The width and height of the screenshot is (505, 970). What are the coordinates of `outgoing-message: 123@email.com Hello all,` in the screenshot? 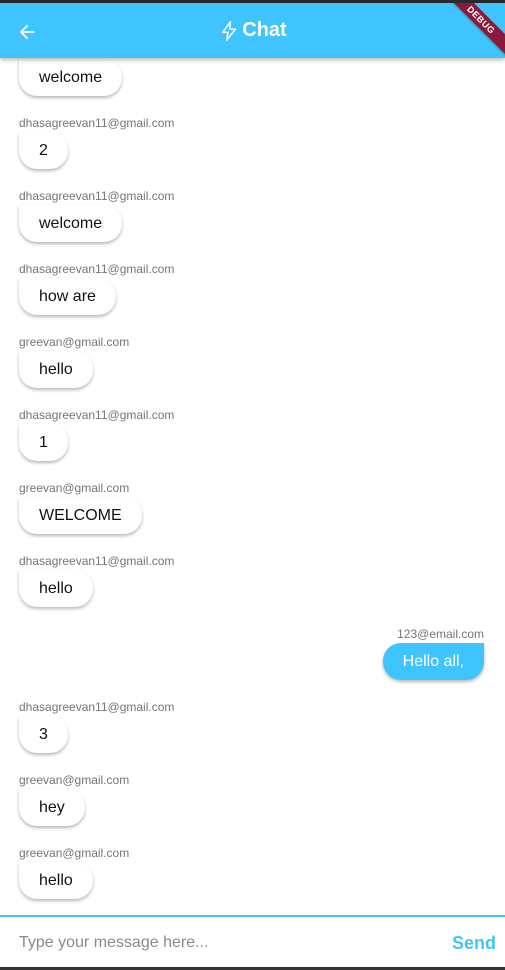 It's located at (252, 657).